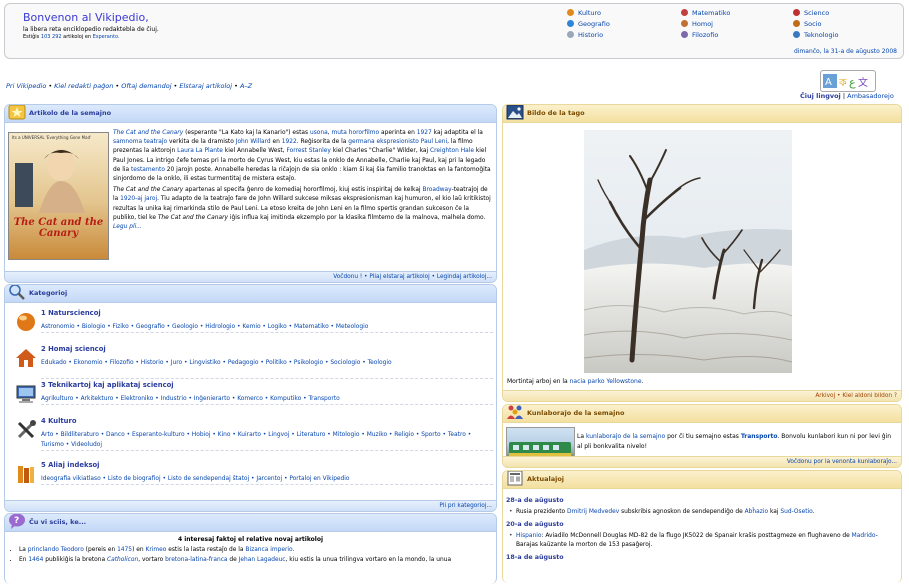 This screenshot has height=584, width=909. Describe the element at coordinates (625, 436) in the screenshot. I see `collab-link: kunlaboraĵo de la semajno` at that location.